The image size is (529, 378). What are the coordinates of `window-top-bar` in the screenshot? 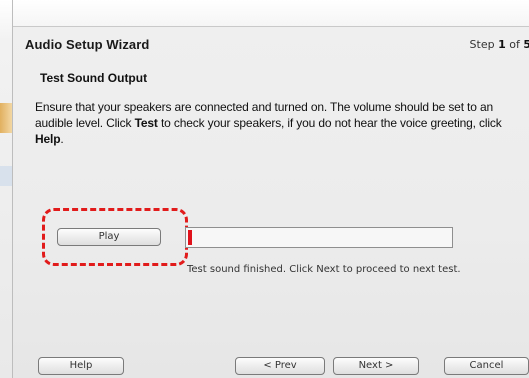 It's located at (271, 13).